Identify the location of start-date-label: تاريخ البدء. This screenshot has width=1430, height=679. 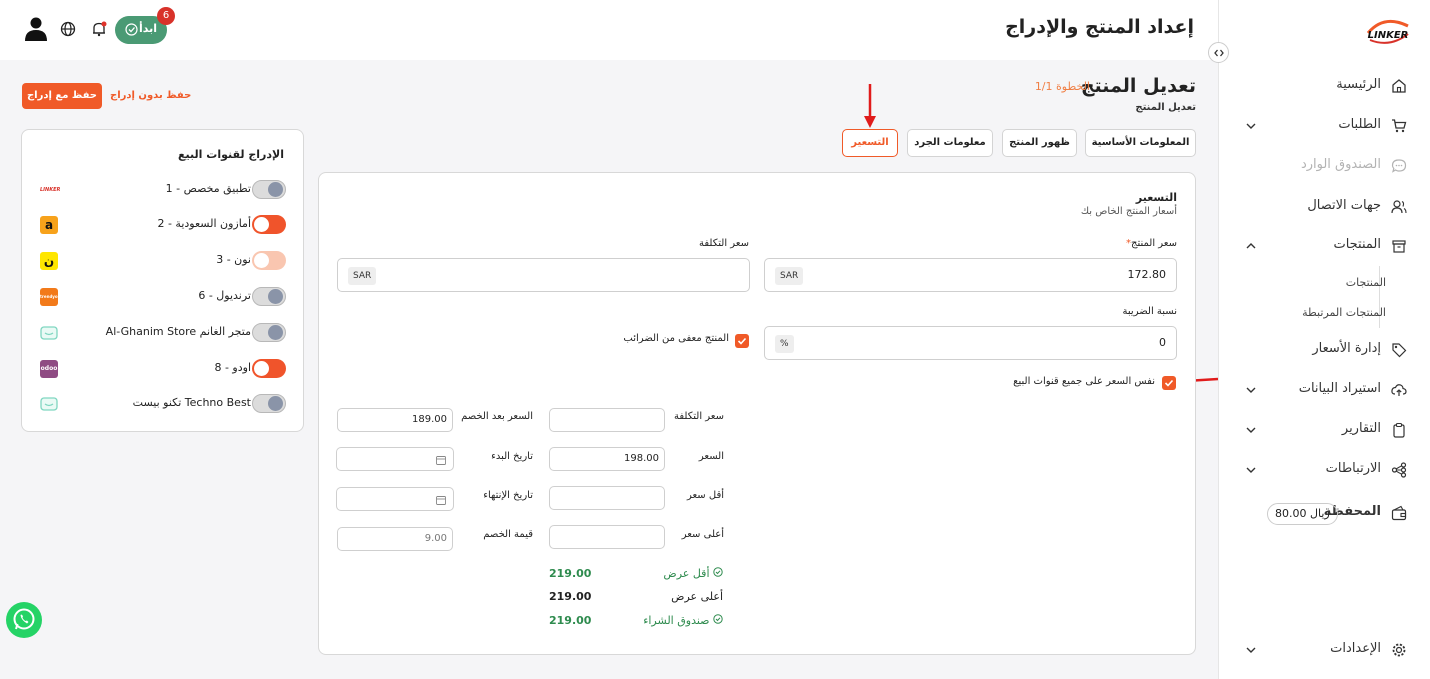
(512, 456).